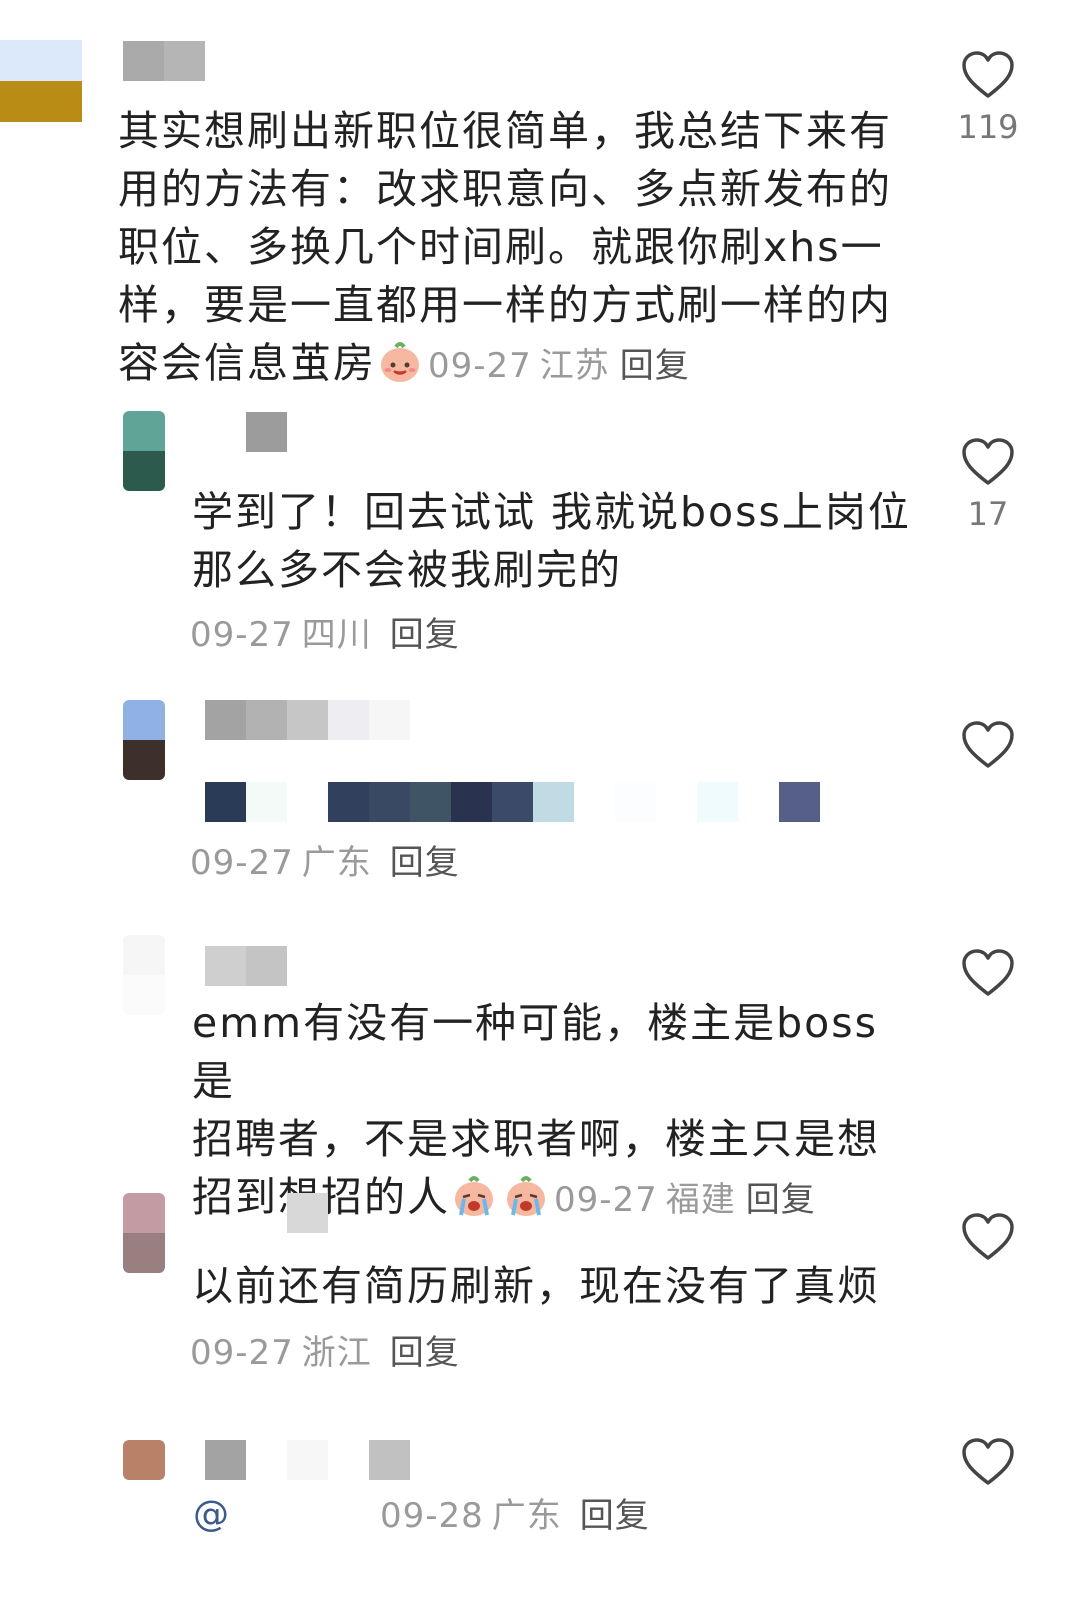  I want to click on comment-meta: 09-28 广东 回复, so click(515, 1516).